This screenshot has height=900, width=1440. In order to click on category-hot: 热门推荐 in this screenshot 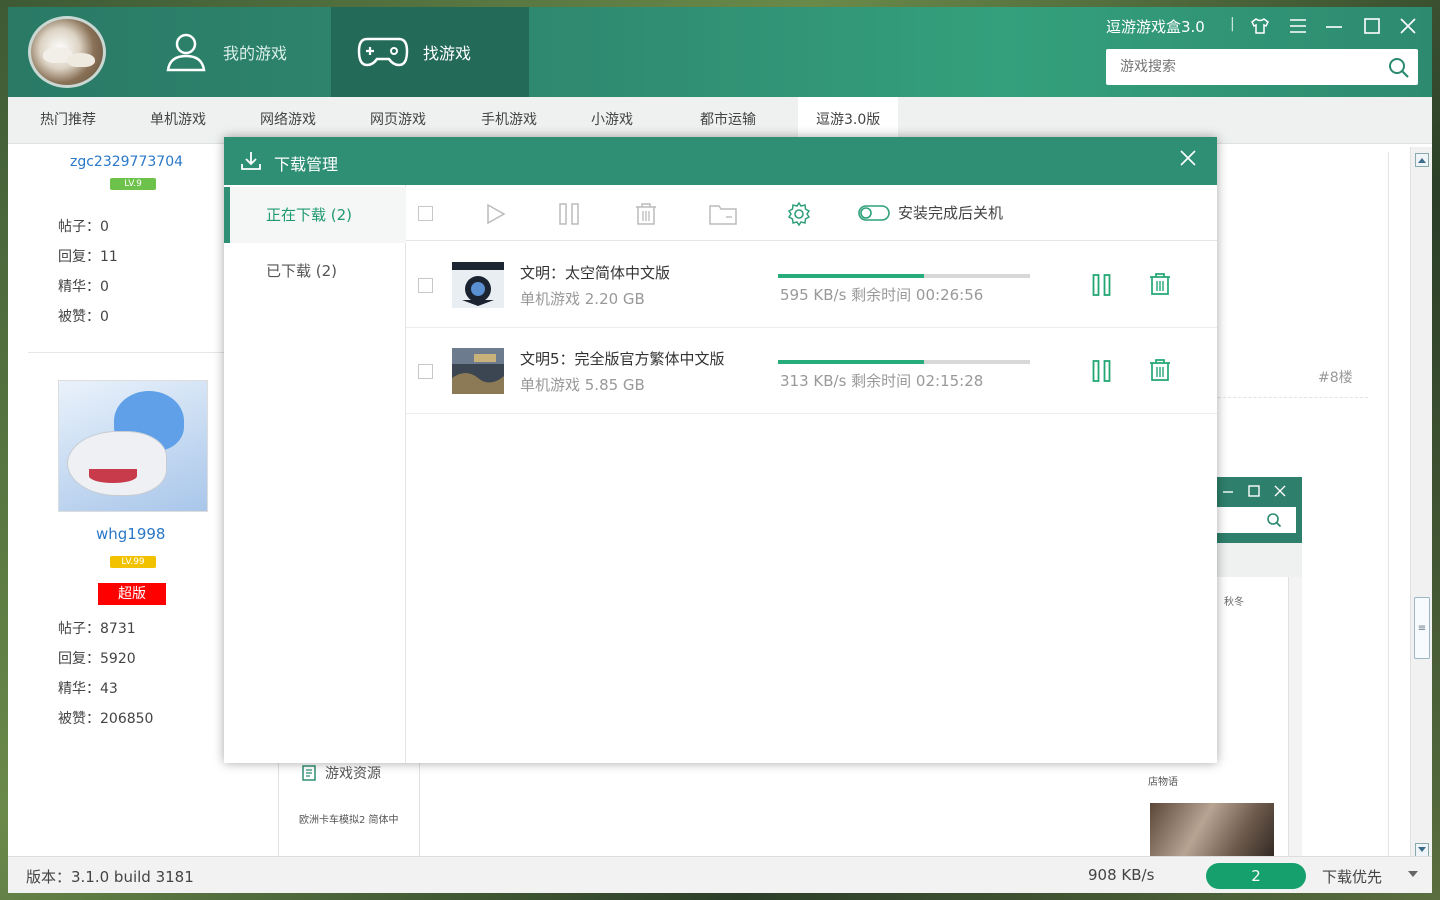, I will do `click(68, 120)`.